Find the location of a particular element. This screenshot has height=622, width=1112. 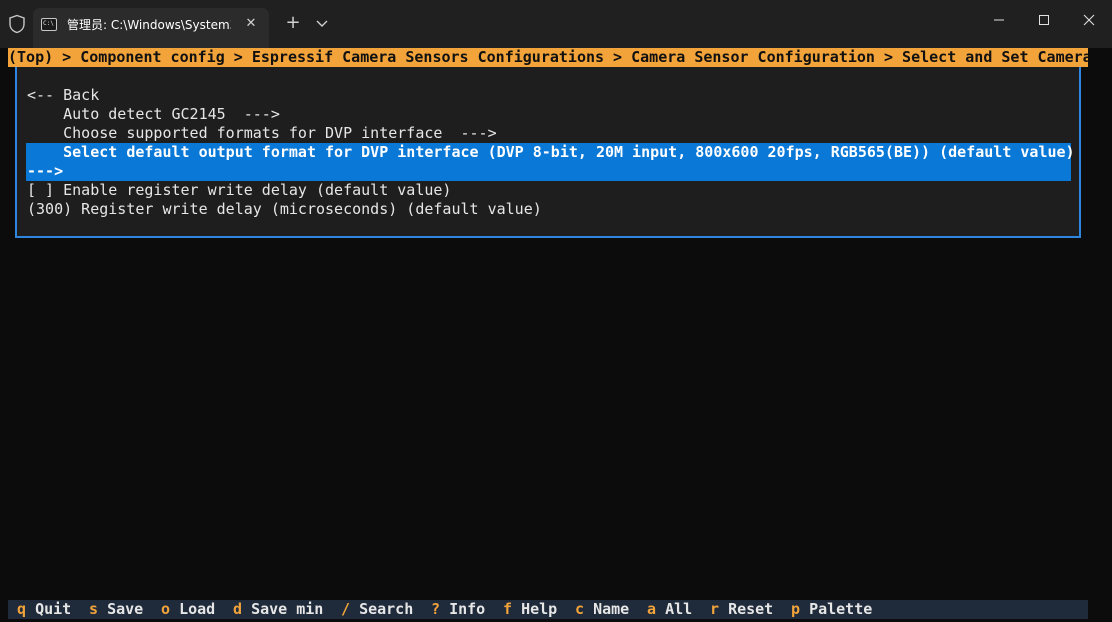

minimize-button is located at coordinates (999, 20).